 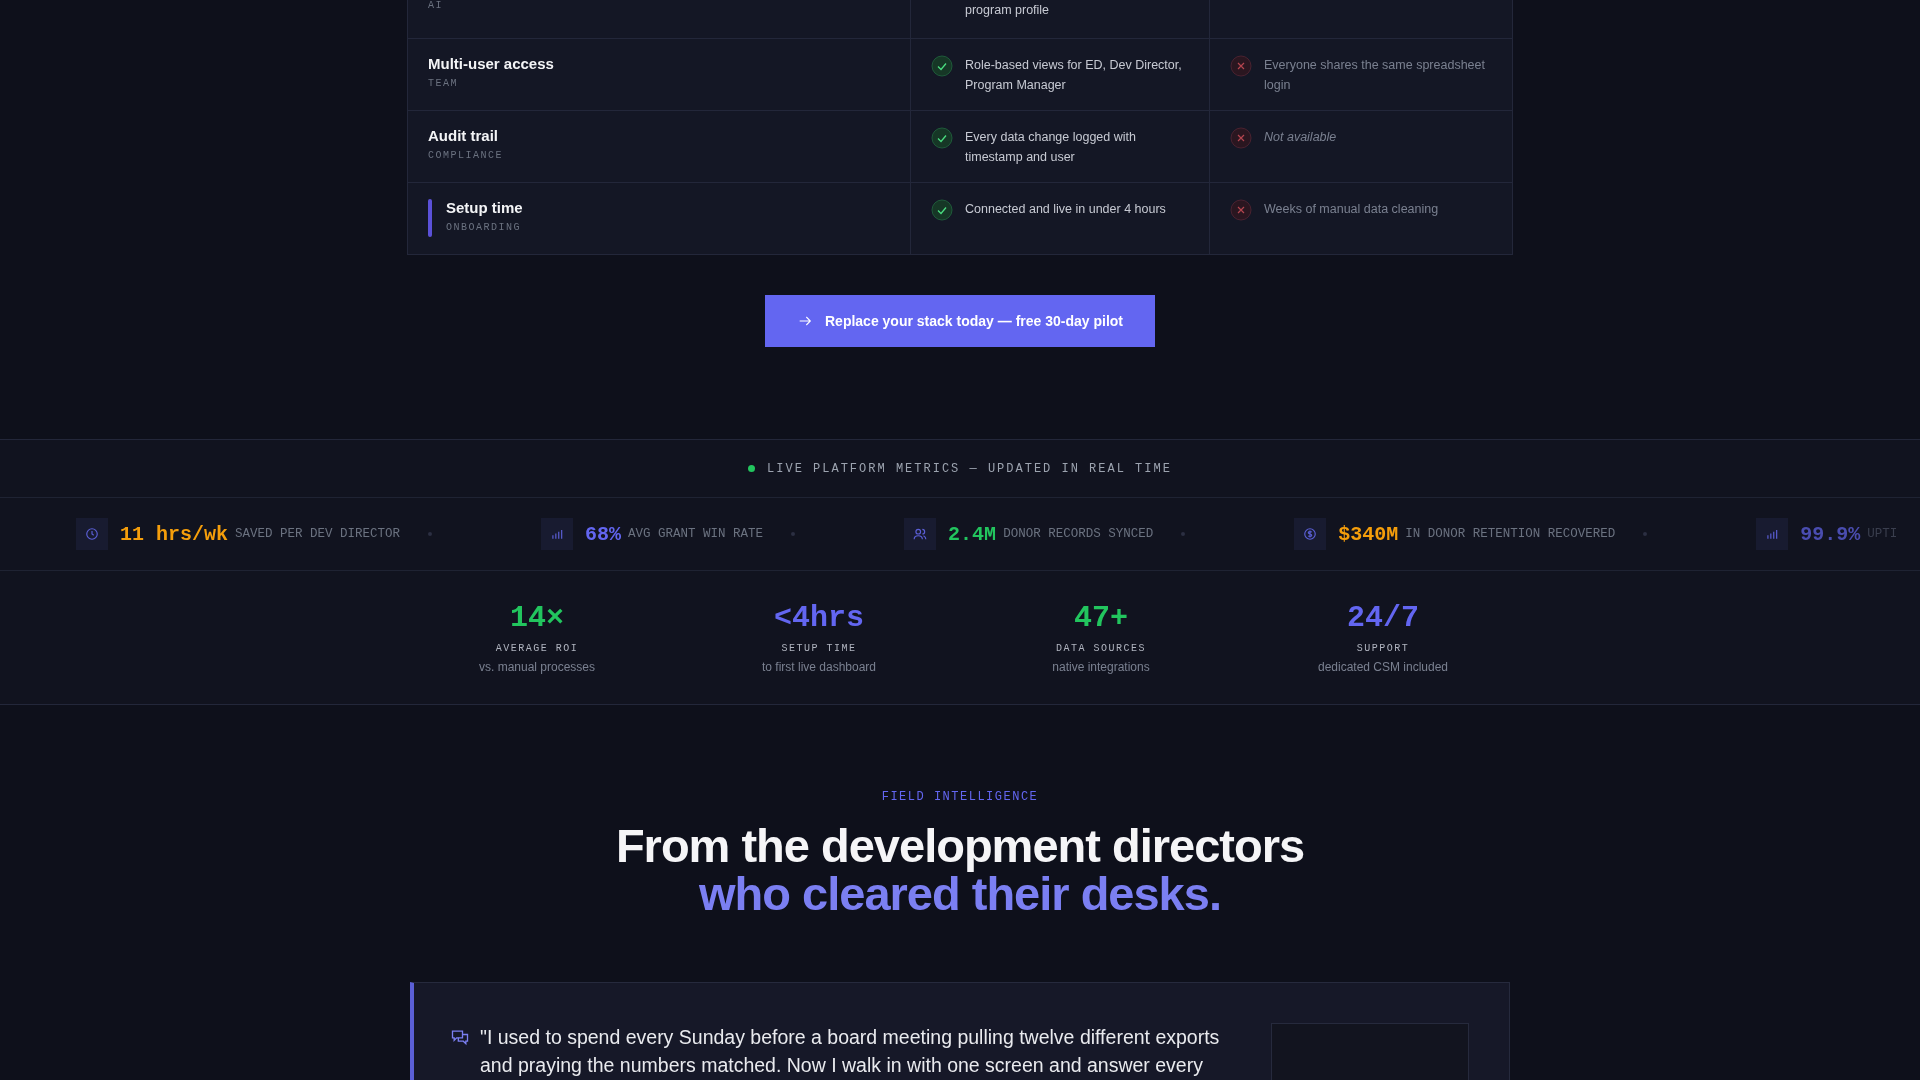 What do you see at coordinates (850, 1051) in the screenshot?
I see `testimonial-quote: "I used to spend every Sunday before a board meeting pulling twelve different exports and praying the numbers matched. Now I walk in with one screen and answer every` at bounding box center [850, 1051].